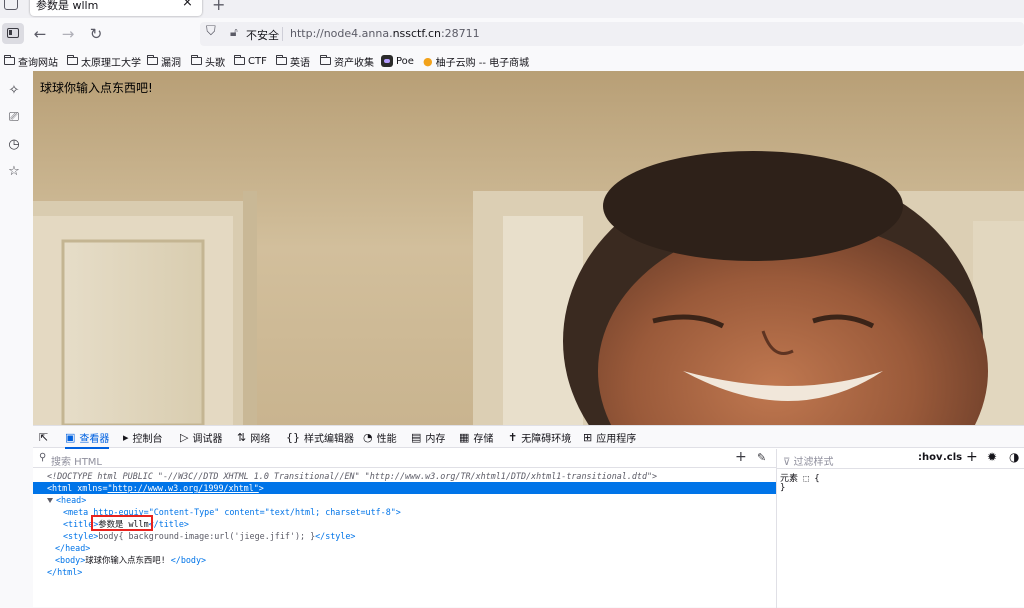  I want to click on markup-line-body: <body>球球你输入点东西吧! </body>, so click(404, 560).